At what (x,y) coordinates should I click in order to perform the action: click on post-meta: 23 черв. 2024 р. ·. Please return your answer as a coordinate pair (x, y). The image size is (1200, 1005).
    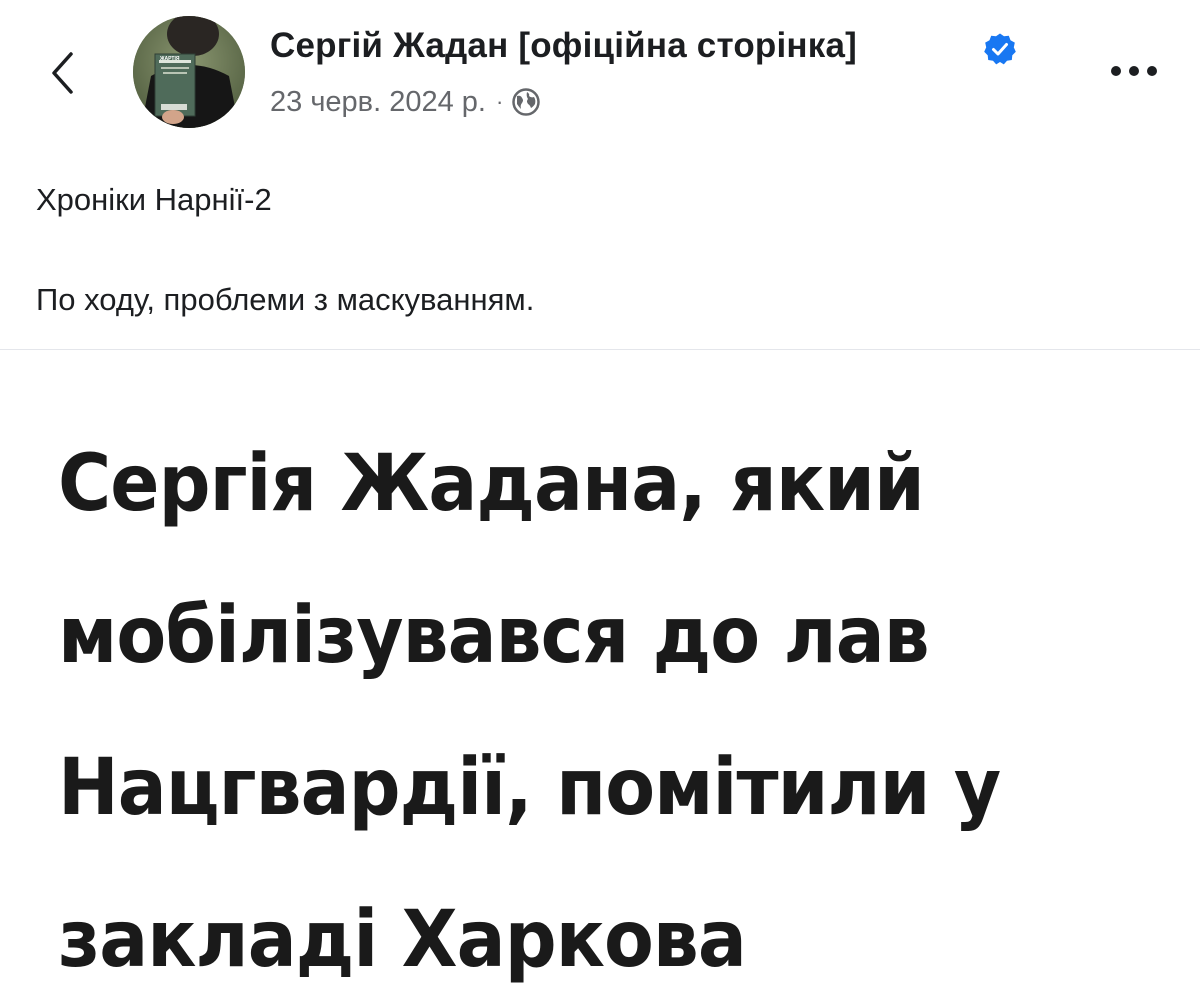
    Looking at the image, I should click on (405, 102).